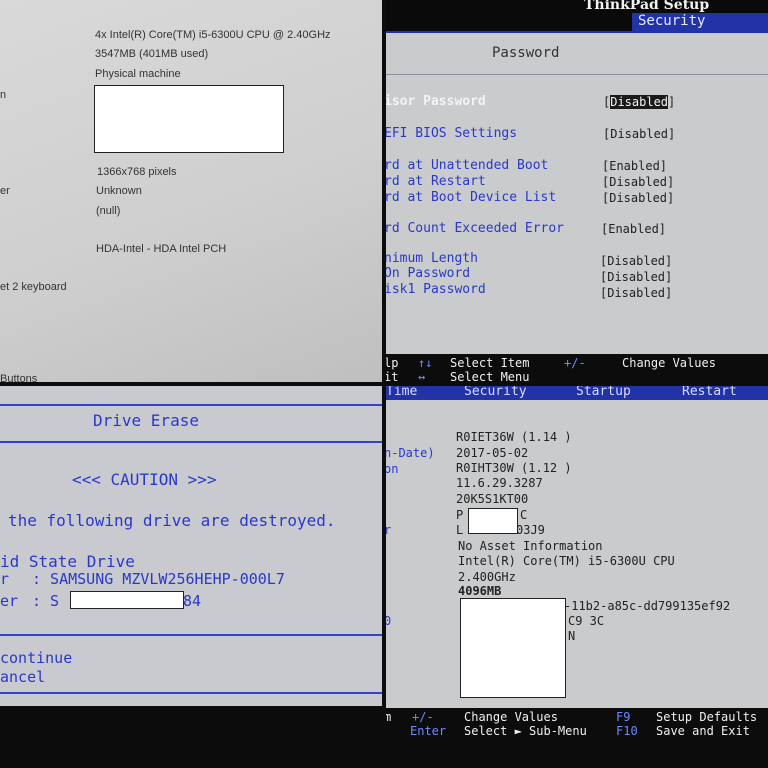  Describe the element at coordinates (427, 273) in the screenshot. I see `item-power-on-password-label: On Password` at that location.